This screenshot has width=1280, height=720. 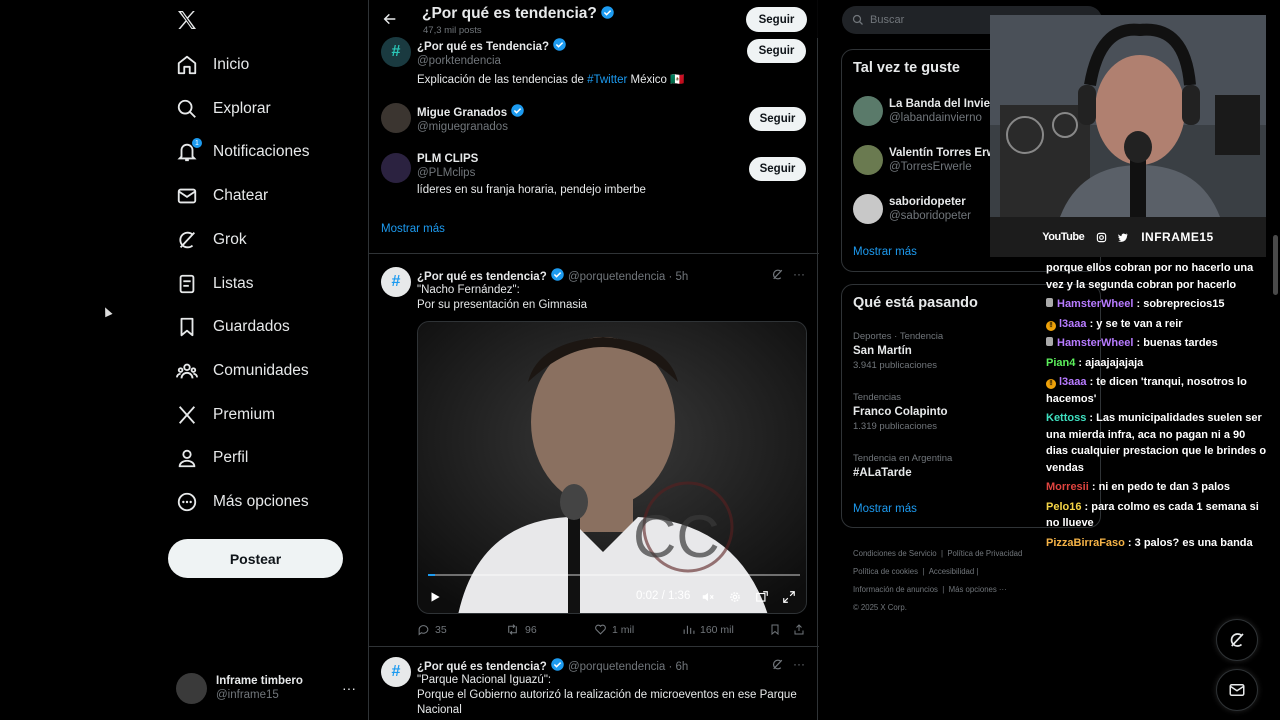 I want to click on suggested-user: saboridopeter @saboridopeter, so click(x=912, y=209).